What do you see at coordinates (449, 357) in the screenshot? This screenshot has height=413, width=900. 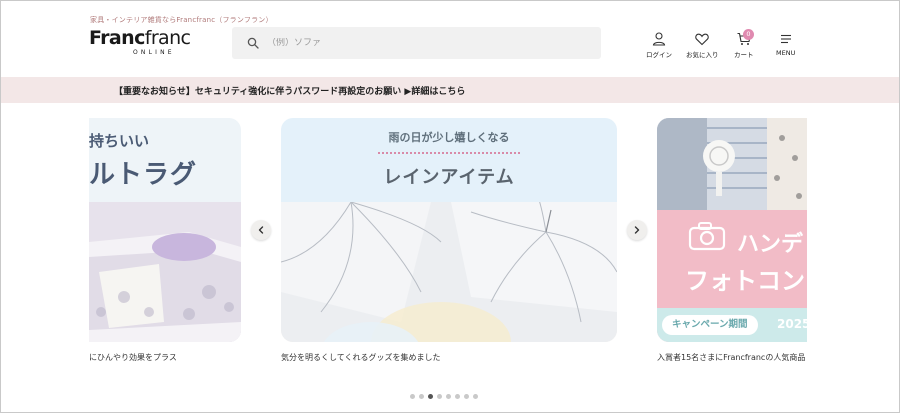 I see `slide-2-caption: 気分を明るくしてくれるグッズを集めました` at bounding box center [449, 357].